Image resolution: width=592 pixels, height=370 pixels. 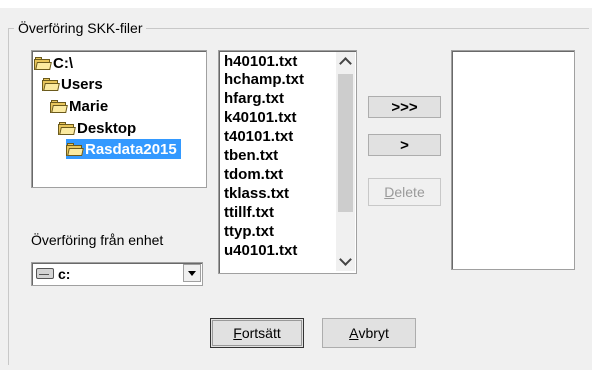 What do you see at coordinates (63, 63) in the screenshot?
I see `tree-item-label: C:\` at bounding box center [63, 63].